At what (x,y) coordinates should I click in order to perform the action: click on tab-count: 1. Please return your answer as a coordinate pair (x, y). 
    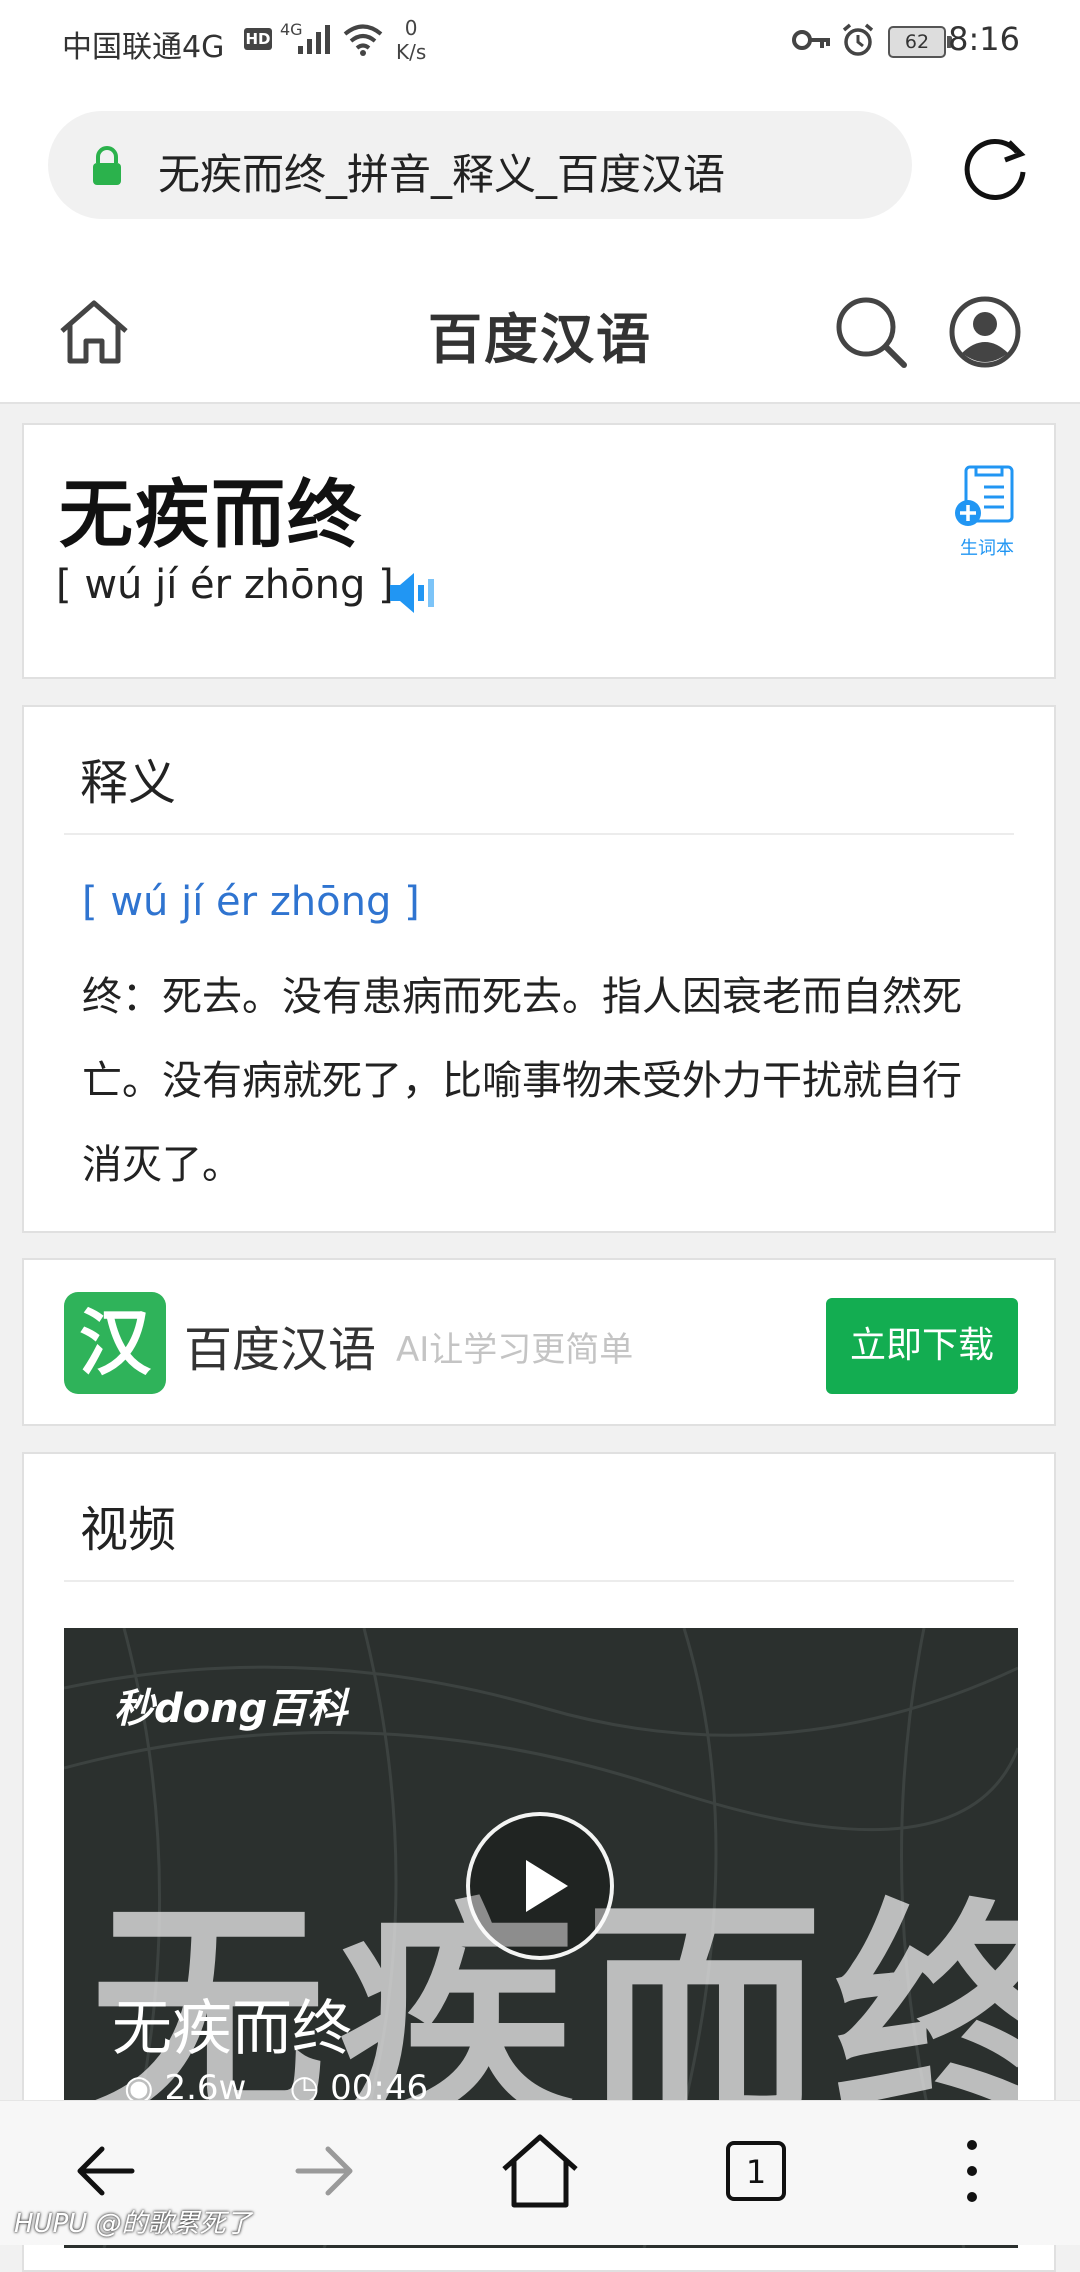
    Looking at the image, I should click on (756, 2172).